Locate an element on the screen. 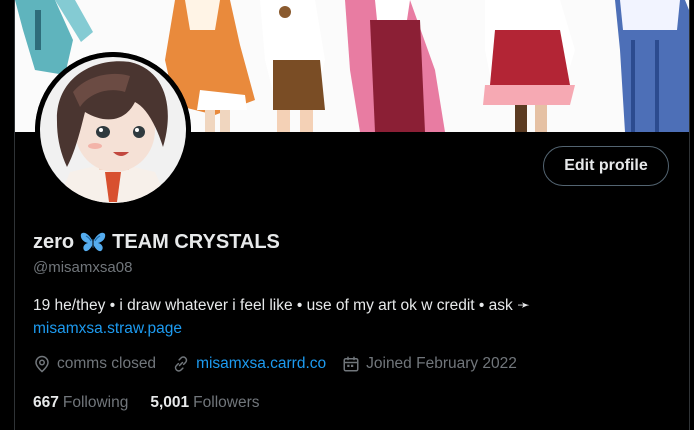  column-border-right is located at coordinates (689, 215).